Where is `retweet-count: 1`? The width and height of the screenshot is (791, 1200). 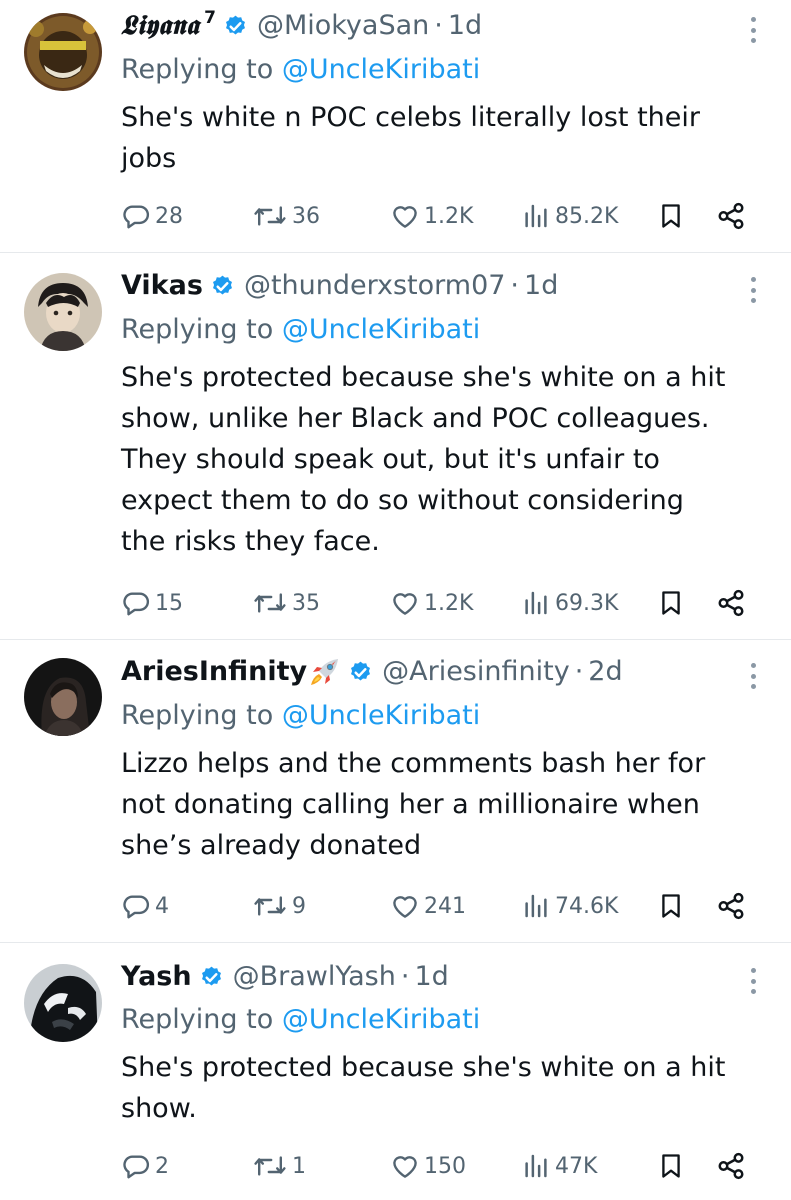 retweet-count: 1 is located at coordinates (299, 1166).